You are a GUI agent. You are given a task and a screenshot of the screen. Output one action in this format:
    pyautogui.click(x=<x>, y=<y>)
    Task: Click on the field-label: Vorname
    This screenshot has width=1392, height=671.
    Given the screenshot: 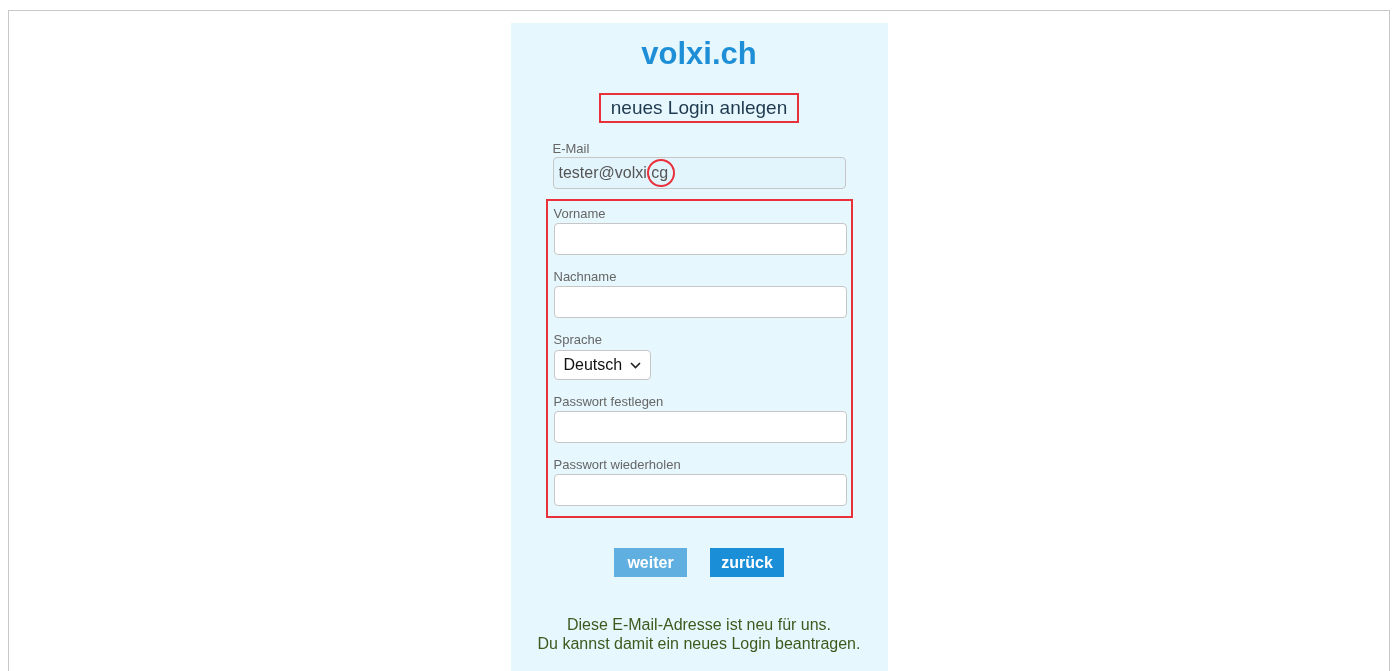 What is the action you would take?
    pyautogui.click(x=579, y=214)
    